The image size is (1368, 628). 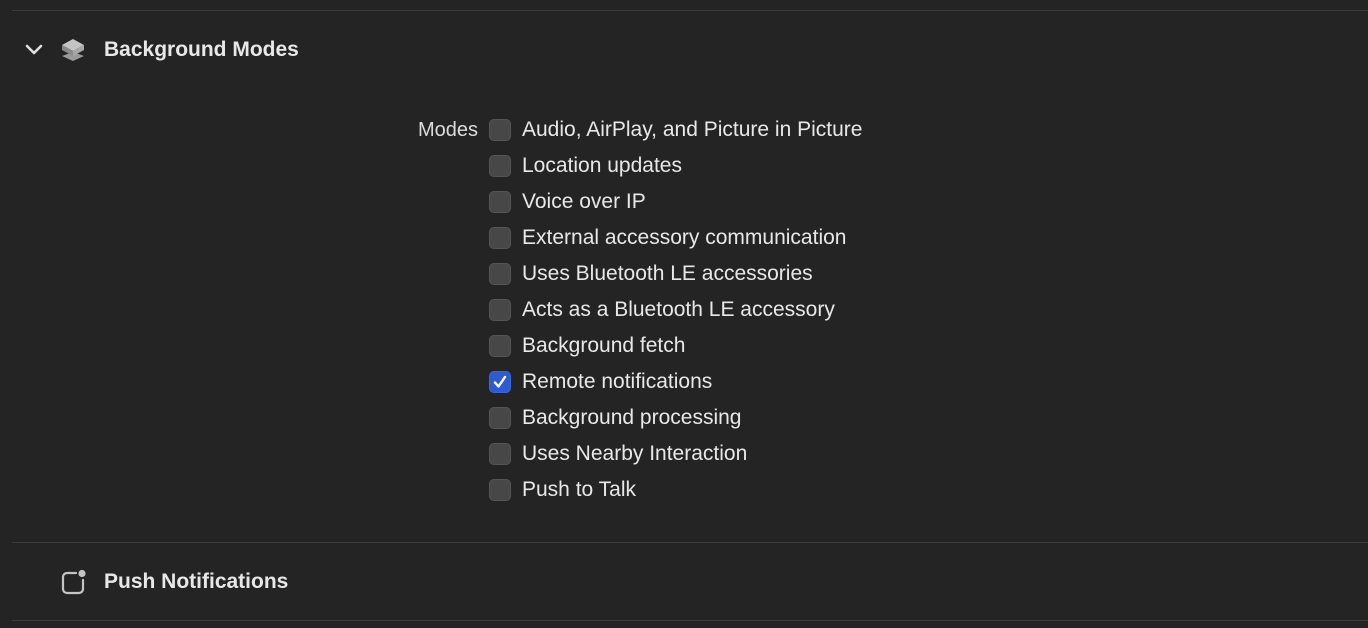 What do you see at coordinates (692, 129) in the screenshot?
I see `mode-label: Audio, AirPlay, and Picture in Picture` at bounding box center [692, 129].